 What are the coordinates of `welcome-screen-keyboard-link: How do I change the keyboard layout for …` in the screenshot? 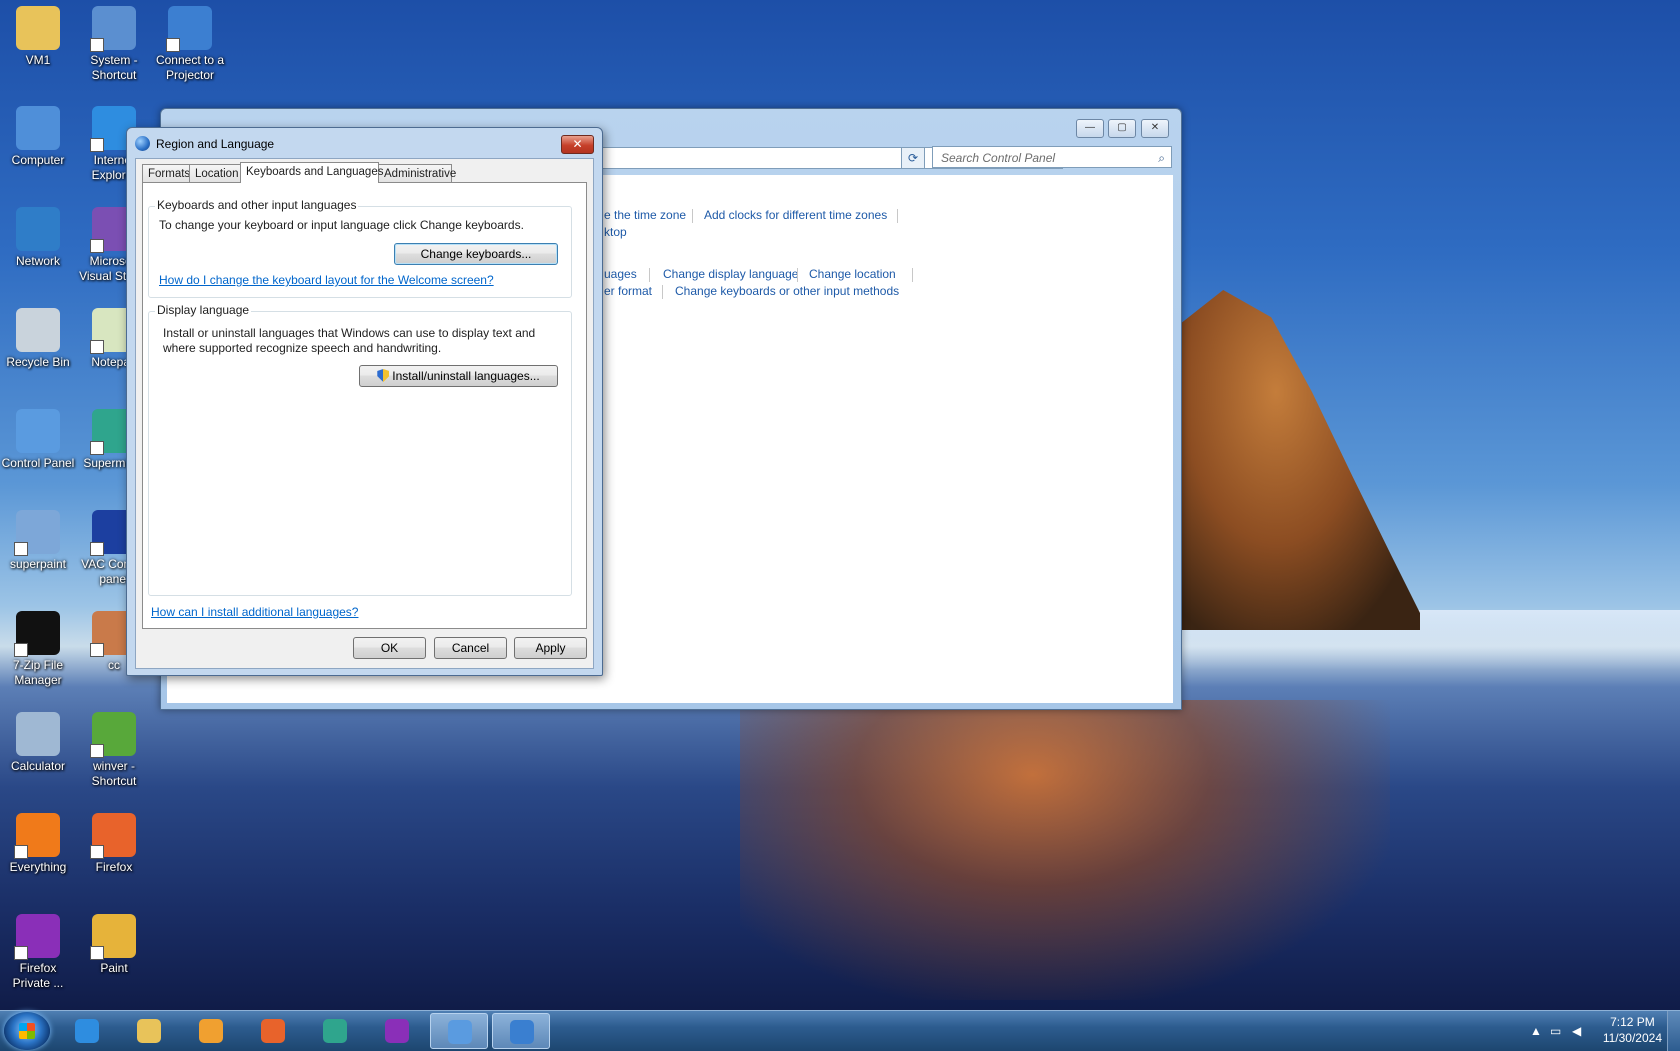 It's located at (326, 280).